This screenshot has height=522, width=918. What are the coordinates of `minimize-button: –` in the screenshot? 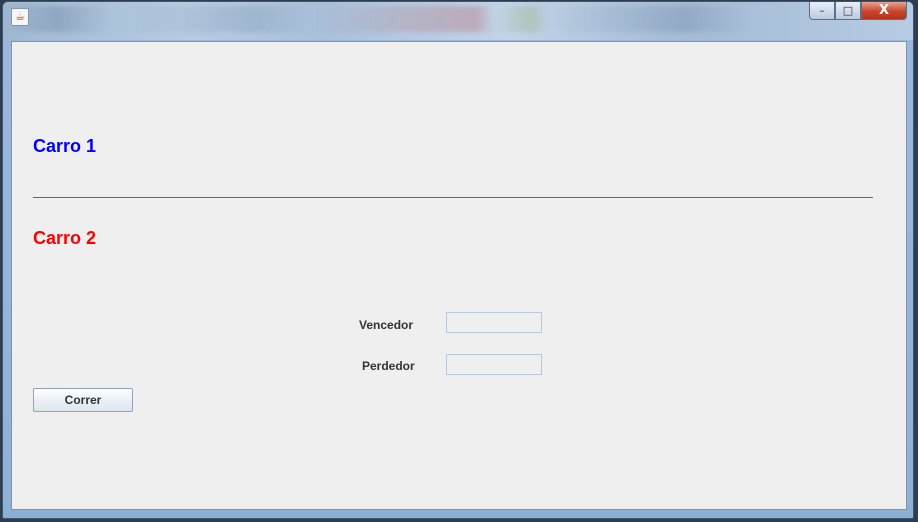 It's located at (822, 11).